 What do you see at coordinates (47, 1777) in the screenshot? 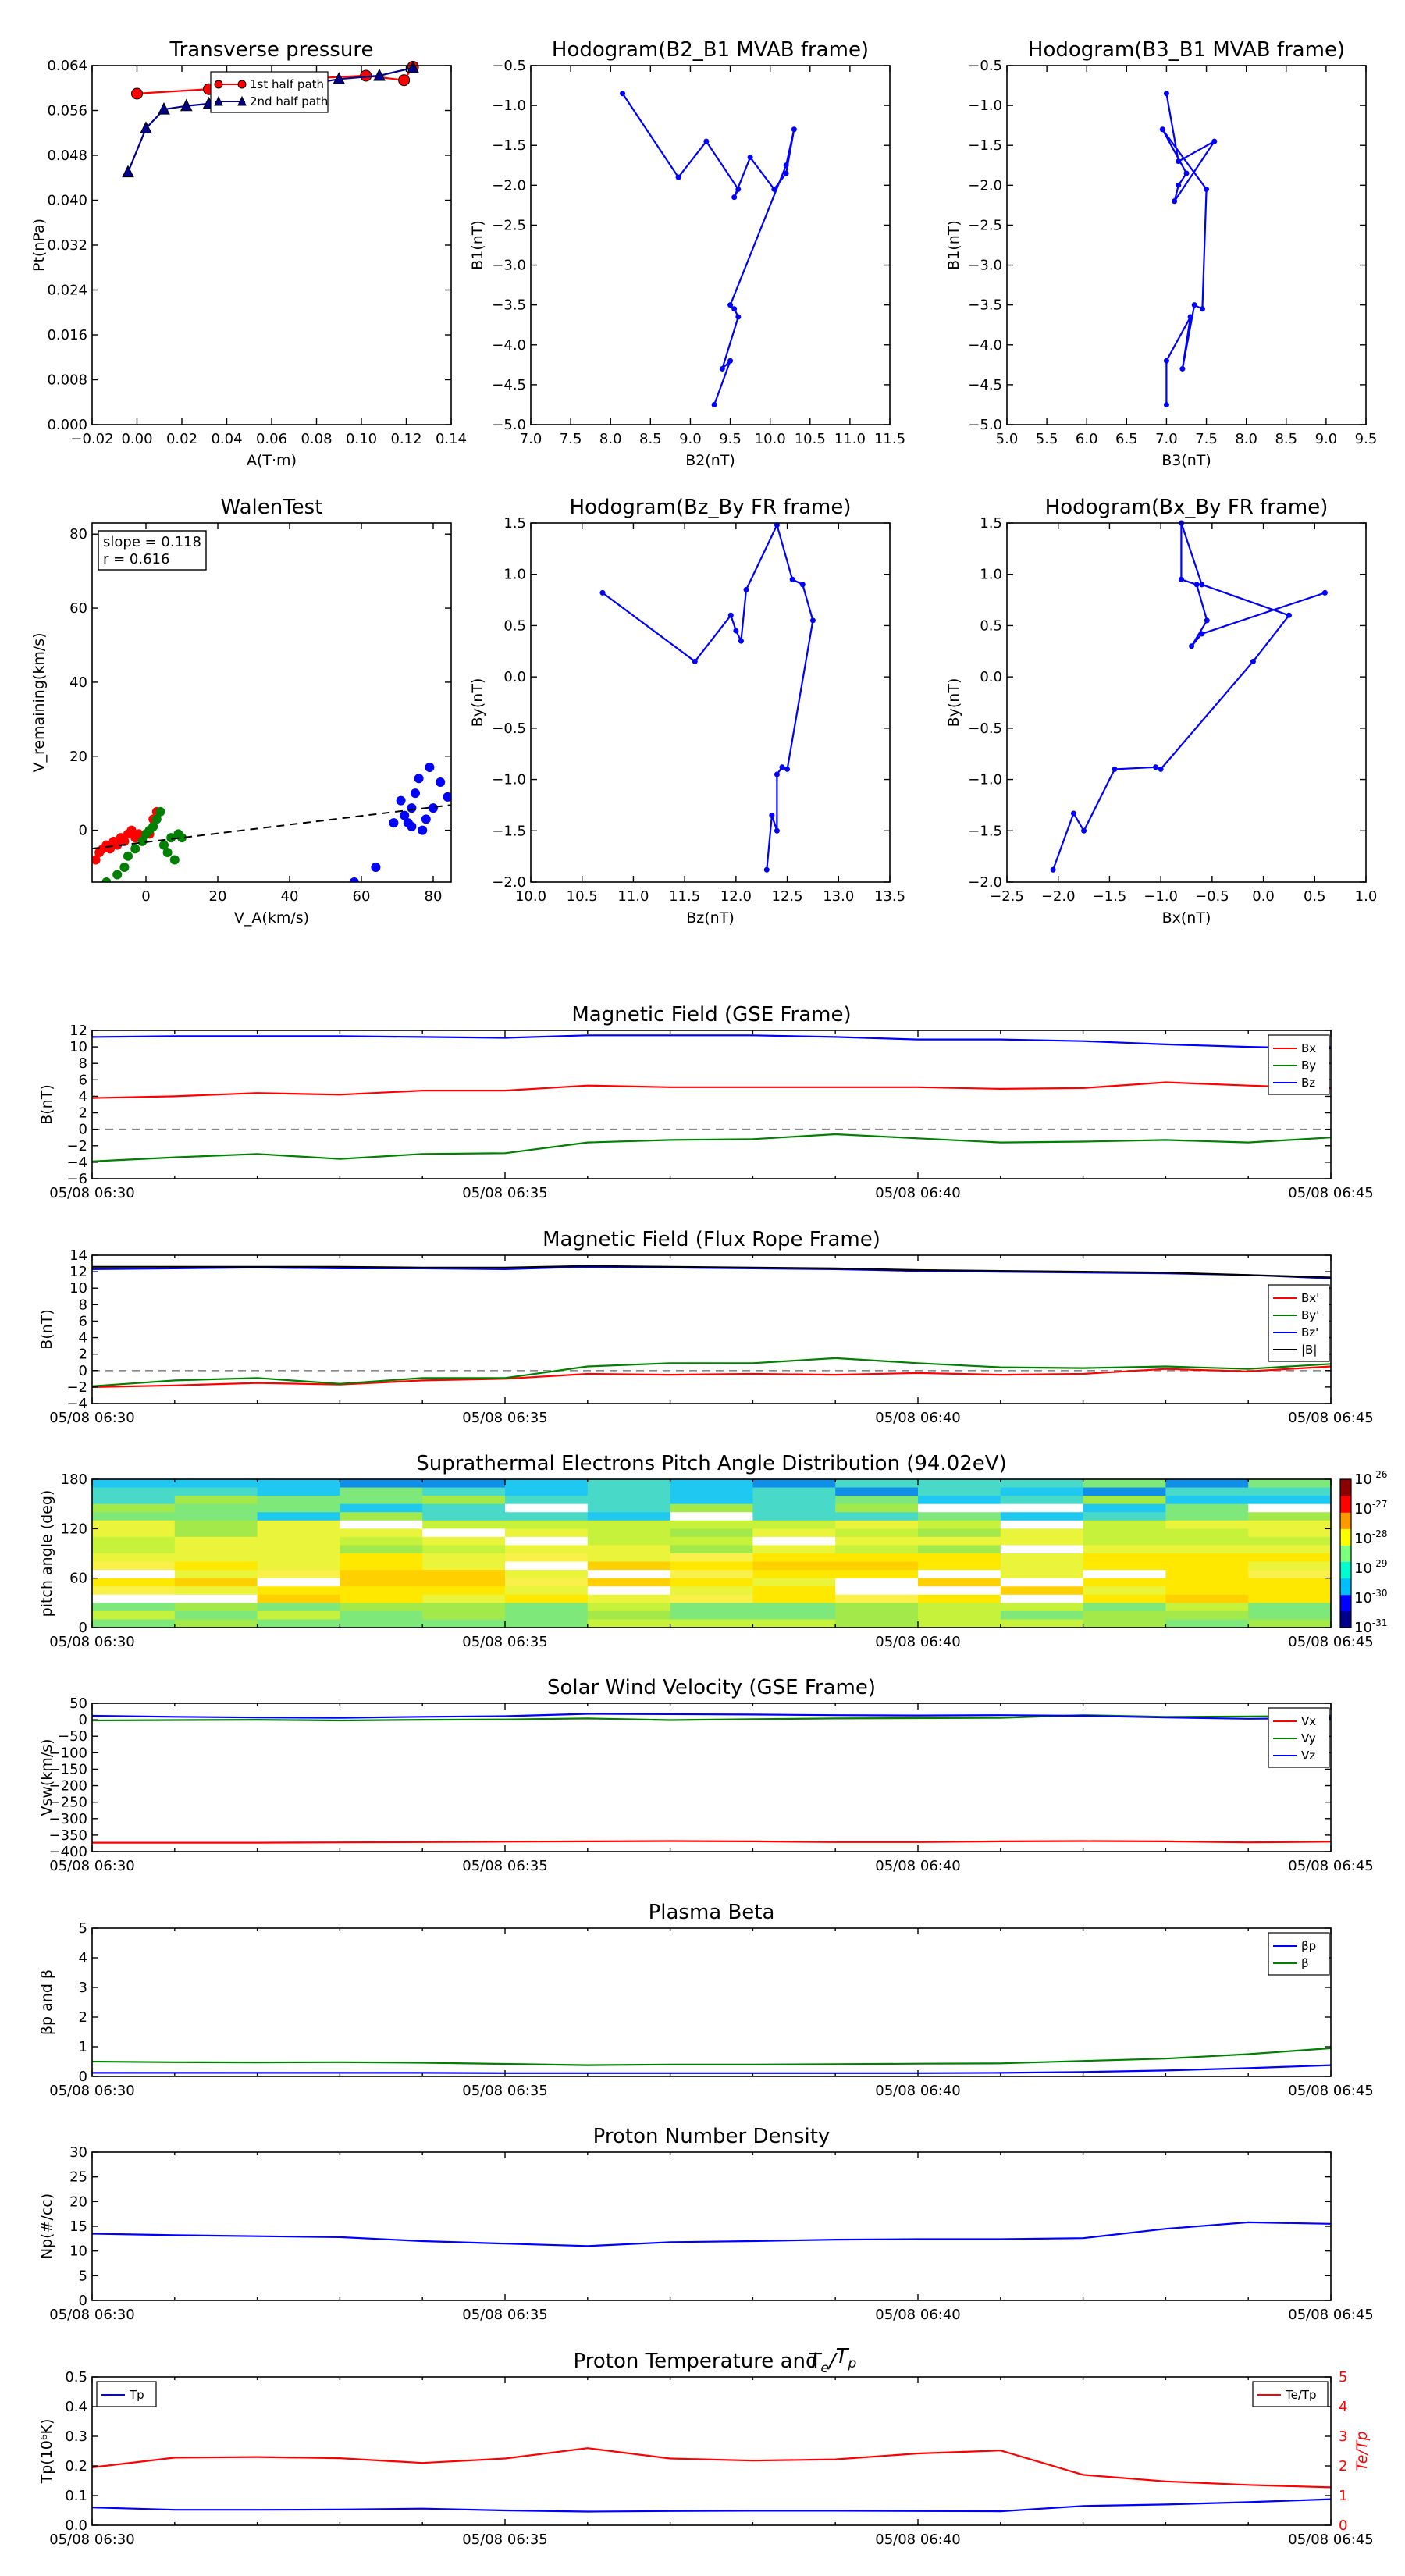
I see `y-axis-label: Vsw(km/s)` at bounding box center [47, 1777].